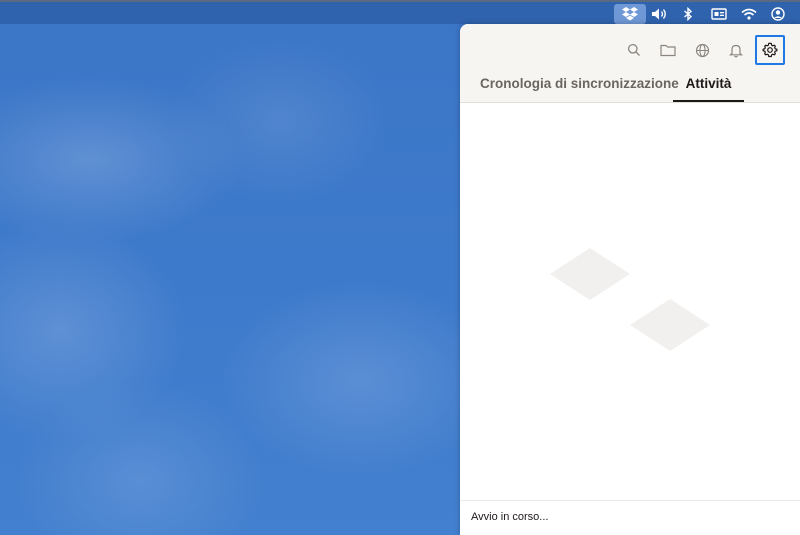 This screenshot has width=800, height=535. I want to click on wifi-menubar-button, so click(749, 14).